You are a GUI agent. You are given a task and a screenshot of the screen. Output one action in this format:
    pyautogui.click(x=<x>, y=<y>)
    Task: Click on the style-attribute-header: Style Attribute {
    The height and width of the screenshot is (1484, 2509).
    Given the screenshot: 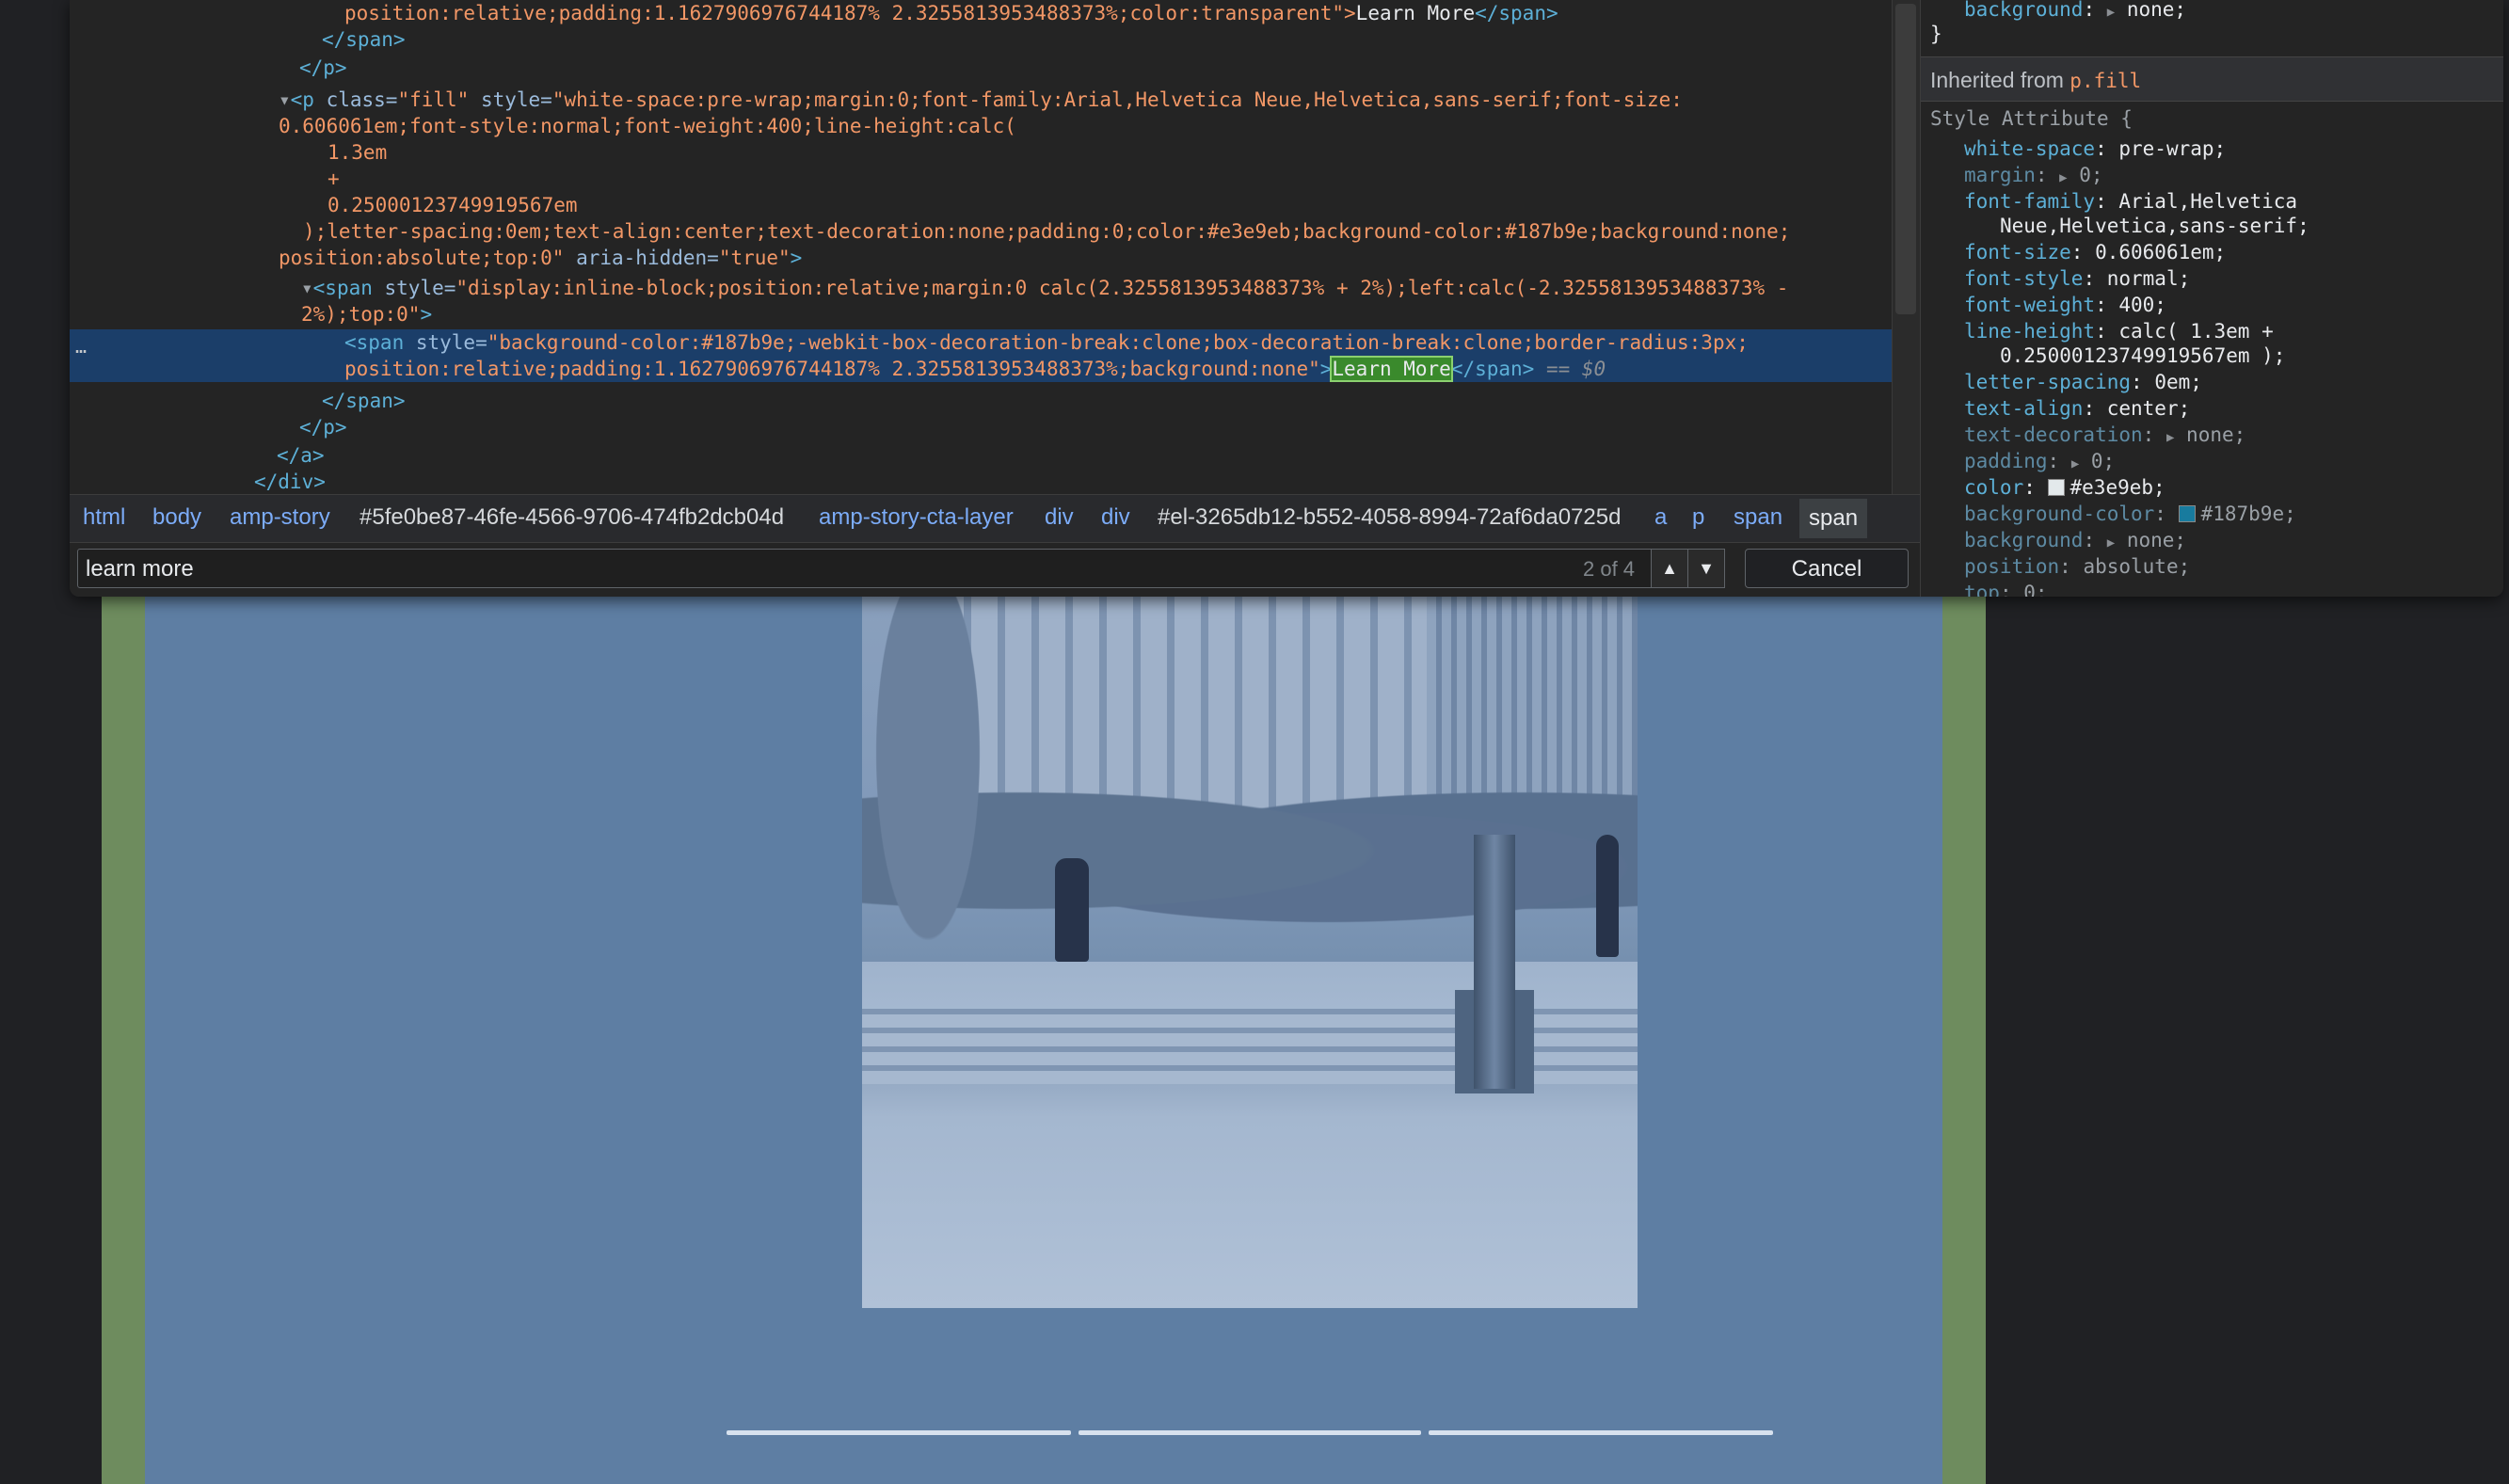 What is the action you would take?
    pyautogui.click(x=2031, y=118)
    